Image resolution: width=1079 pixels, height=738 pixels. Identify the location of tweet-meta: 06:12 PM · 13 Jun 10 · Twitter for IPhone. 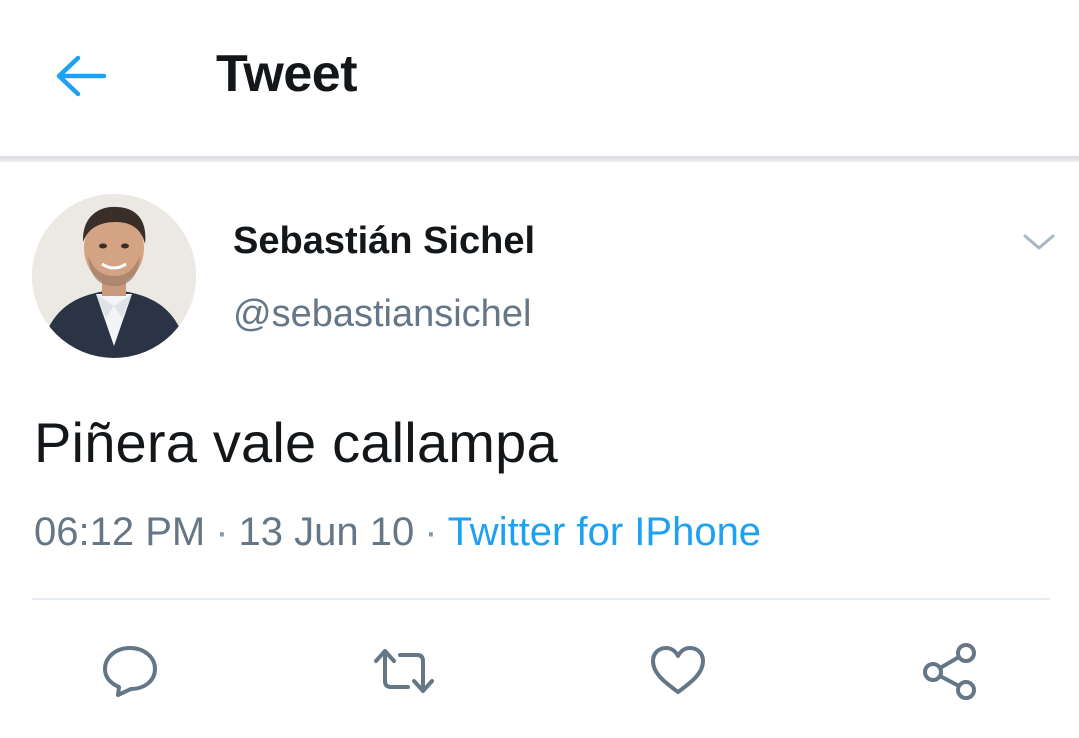
(397, 532).